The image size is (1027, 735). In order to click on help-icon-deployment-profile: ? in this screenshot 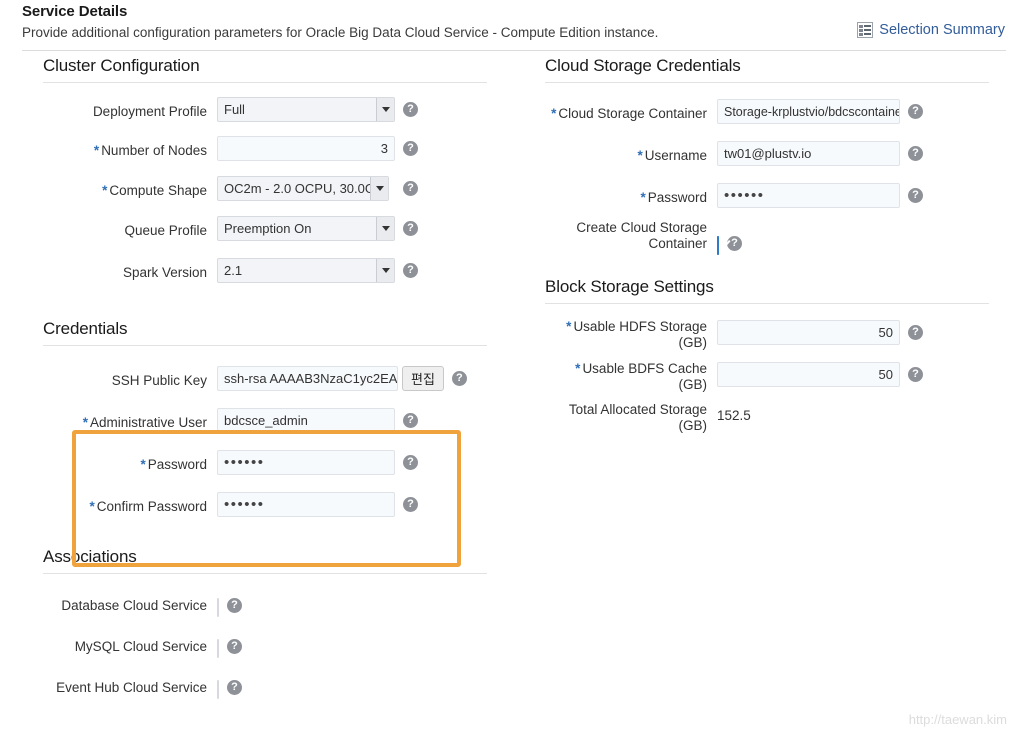, I will do `click(410, 109)`.